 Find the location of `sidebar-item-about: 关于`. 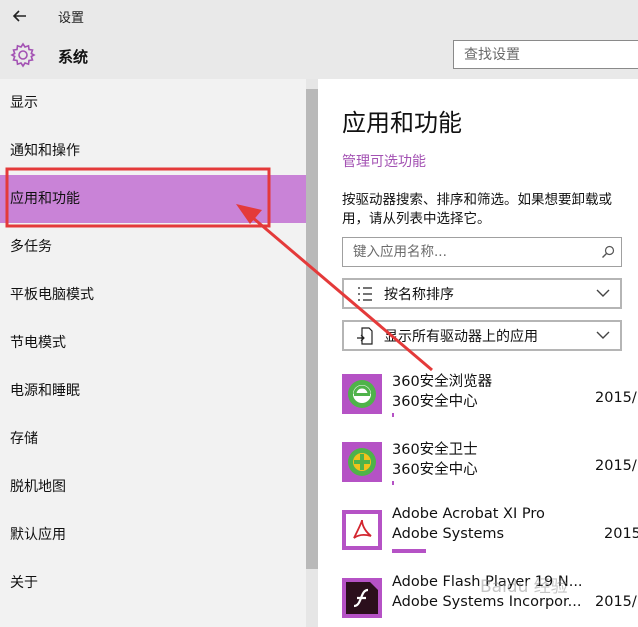

sidebar-item-about: 关于 is located at coordinates (153, 583).